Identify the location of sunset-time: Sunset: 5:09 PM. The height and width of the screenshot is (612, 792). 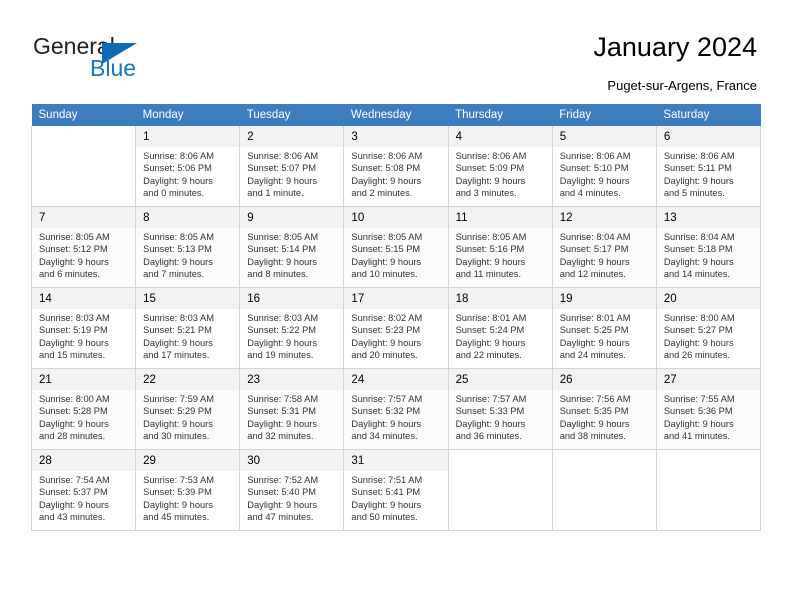
(490, 168).